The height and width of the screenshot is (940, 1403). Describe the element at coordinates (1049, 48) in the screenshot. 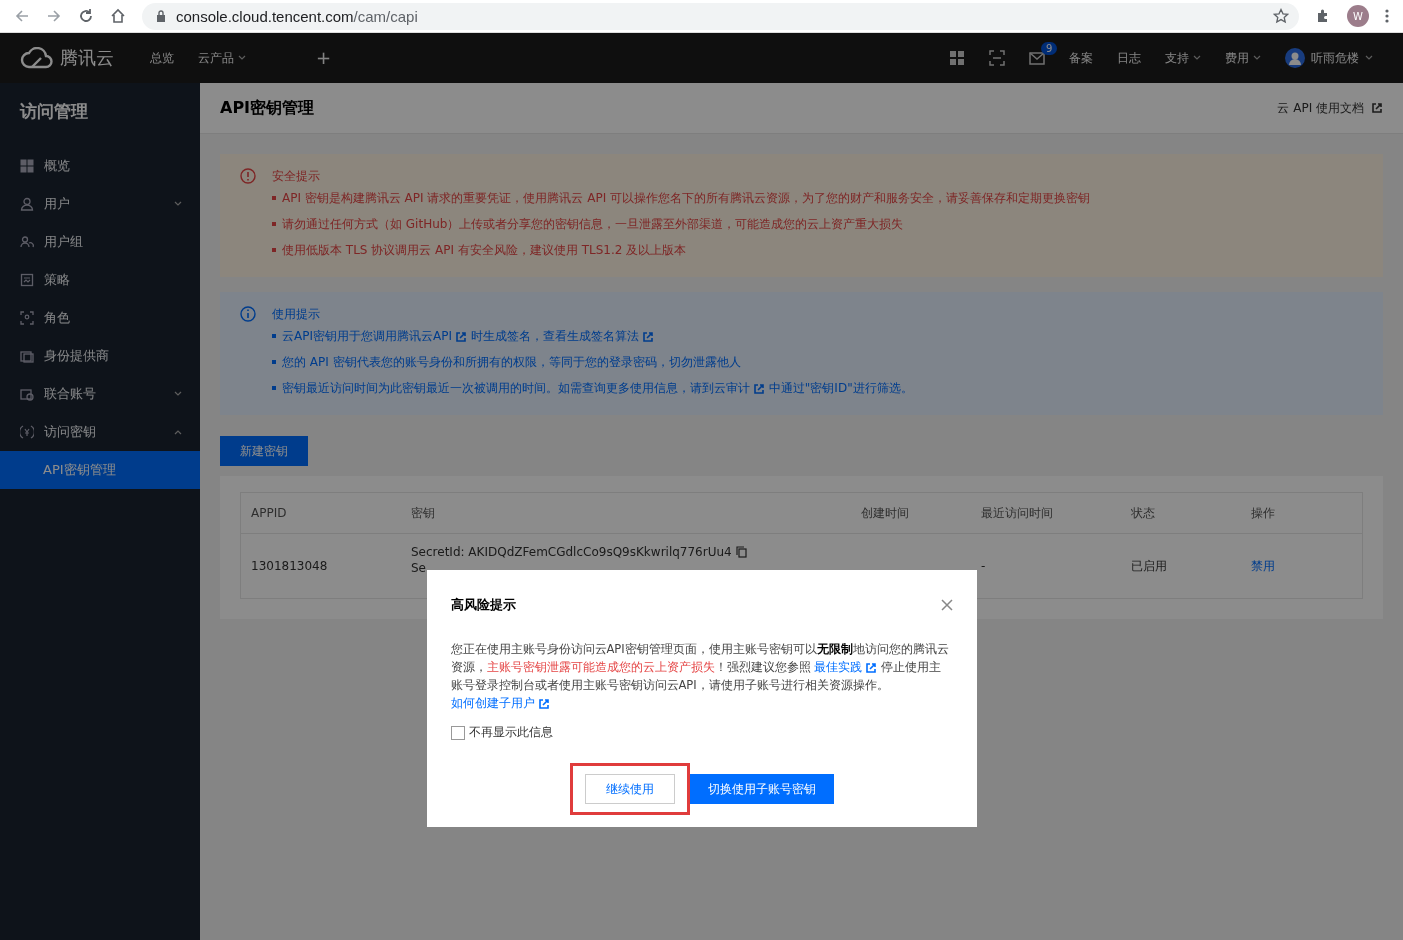

I see `unread-count-badge: 9` at that location.